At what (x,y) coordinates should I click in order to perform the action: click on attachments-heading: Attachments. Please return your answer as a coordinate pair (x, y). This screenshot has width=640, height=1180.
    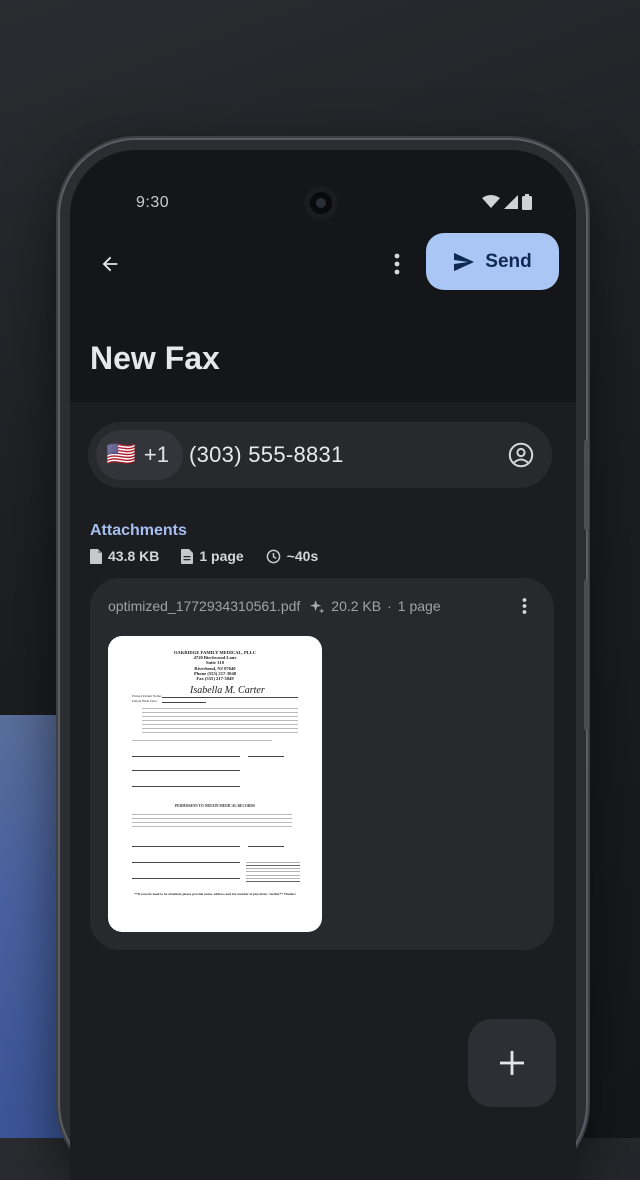
    Looking at the image, I should click on (138, 530).